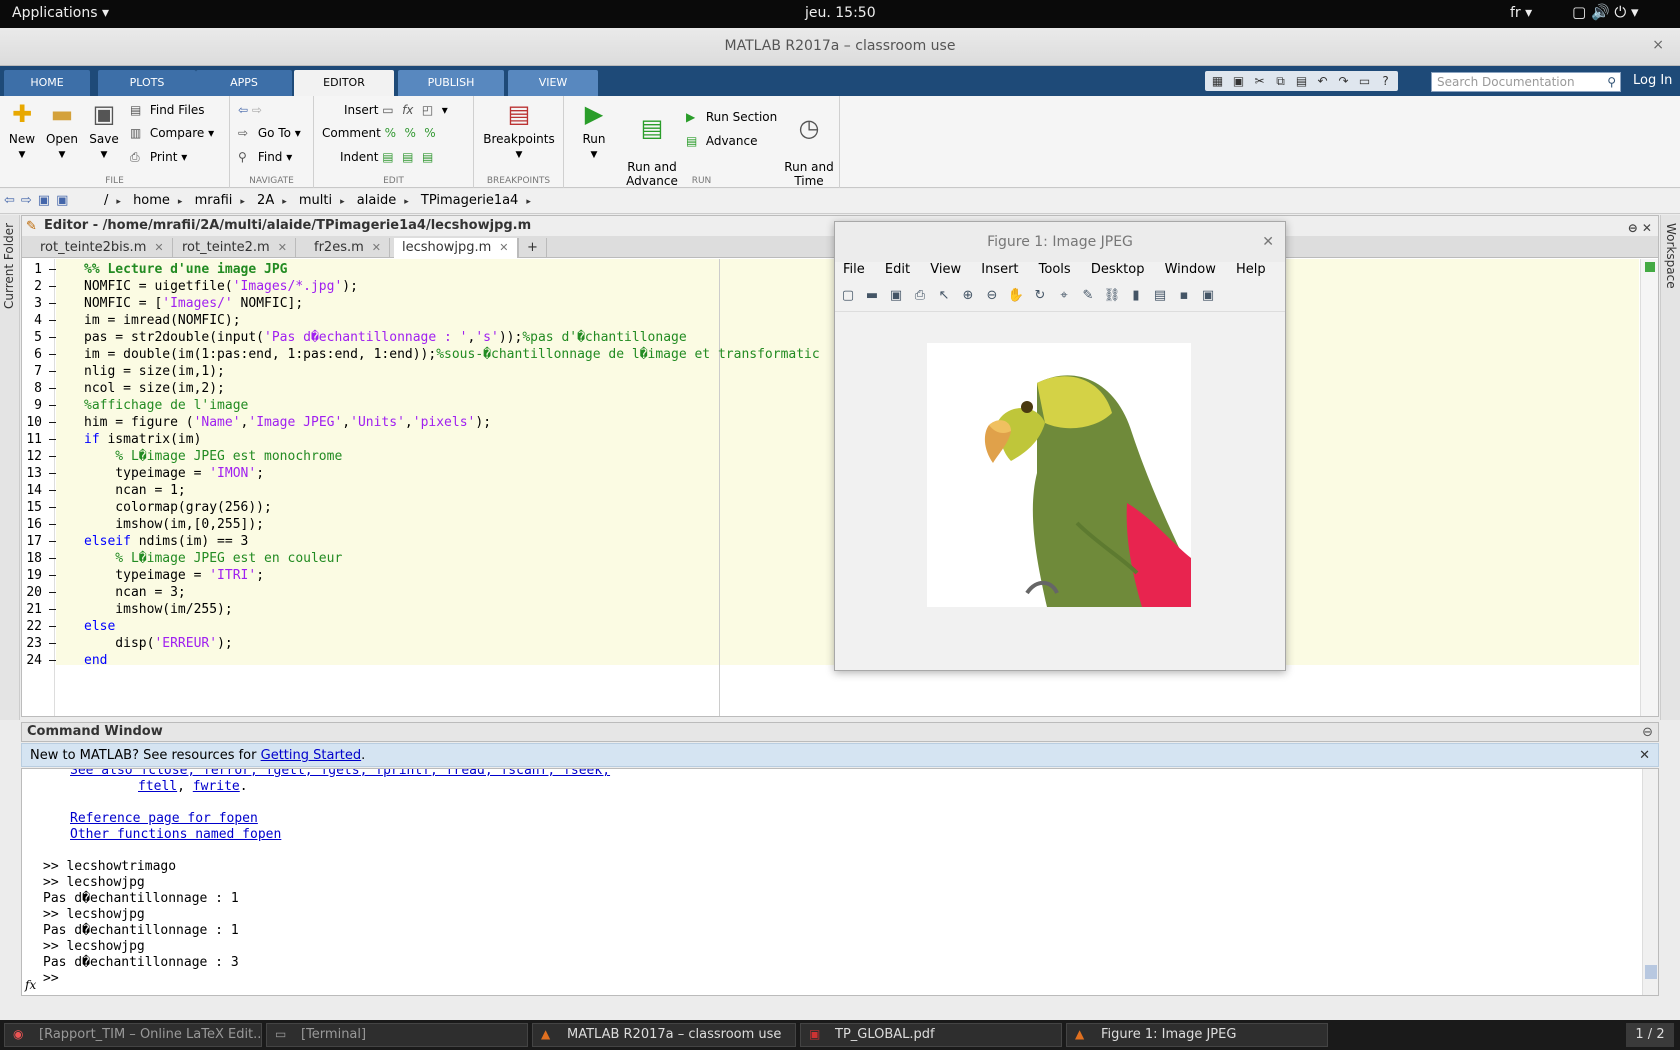 Image resolution: width=1680 pixels, height=1050 pixels. What do you see at coordinates (213, 558) in the screenshot?
I see `code-line: % L�image JPEG est en couleur` at bounding box center [213, 558].